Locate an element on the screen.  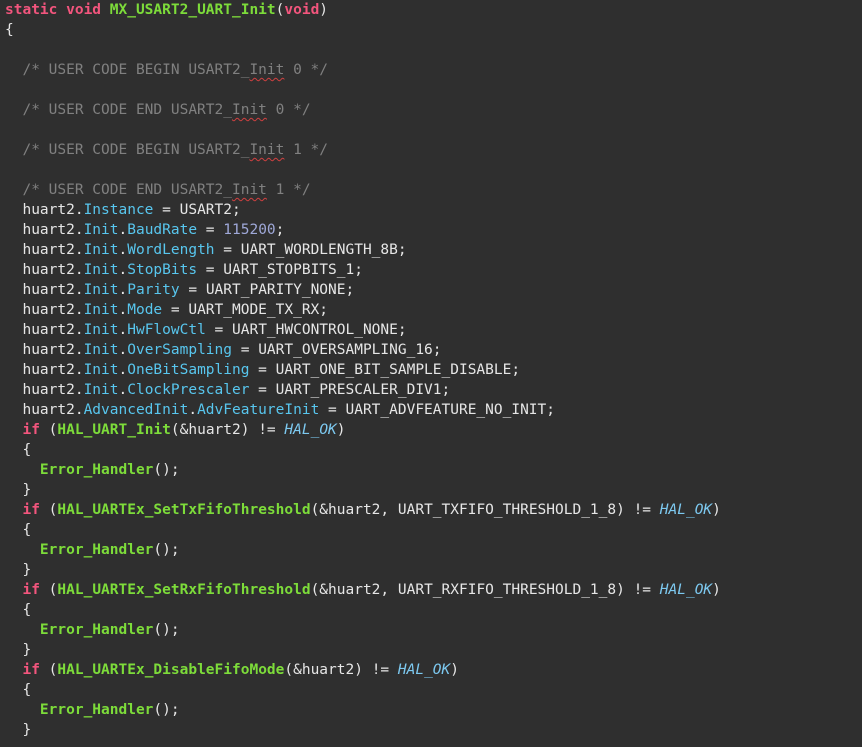
code-line: /* USER CODE END USART2_Init 1 */ is located at coordinates (158, 190).